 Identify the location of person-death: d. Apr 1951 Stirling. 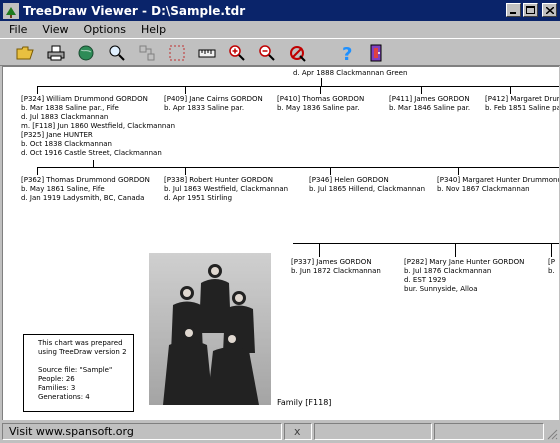
(198, 198).